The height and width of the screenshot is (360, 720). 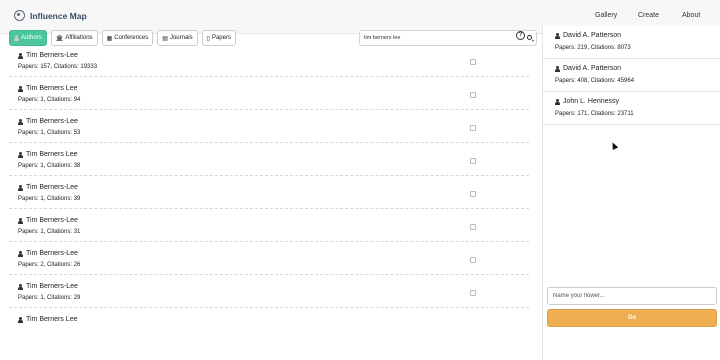 I want to click on result-stats: Papers: 1, Citations: 38, so click(x=49, y=166).